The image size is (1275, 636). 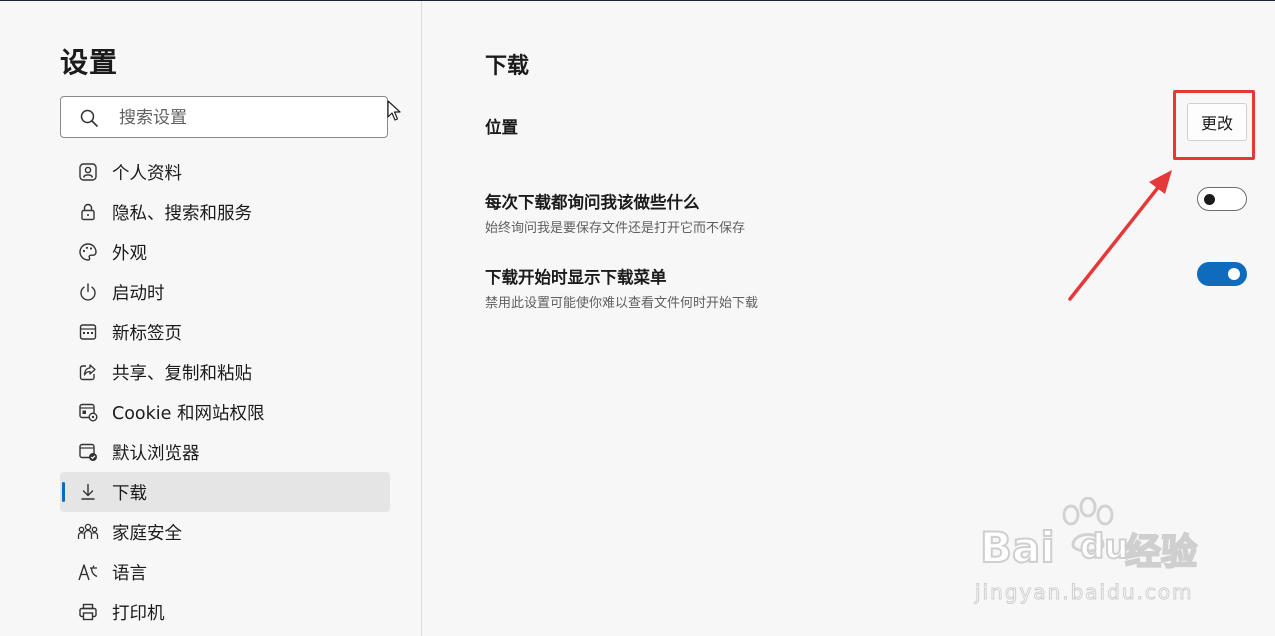 What do you see at coordinates (188, 413) in the screenshot?
I see `sidebar-item-label: Cookie 和网站权限` at bounding box center [188, 413].